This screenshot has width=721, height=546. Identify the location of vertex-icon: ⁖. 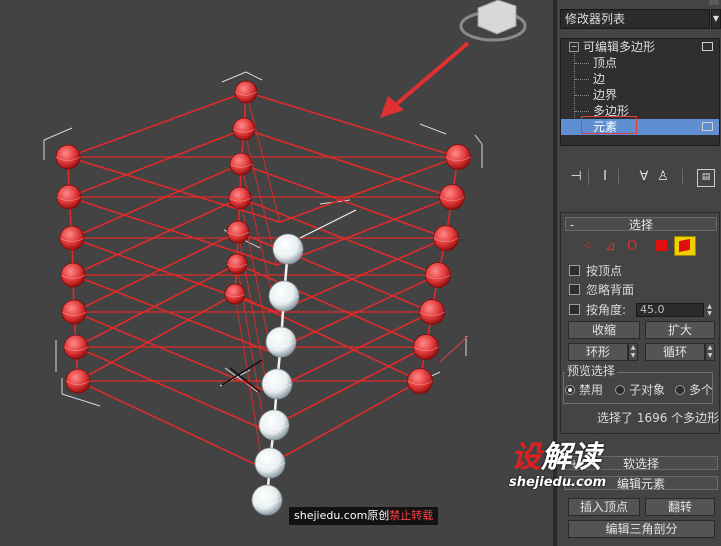
(587, 247).